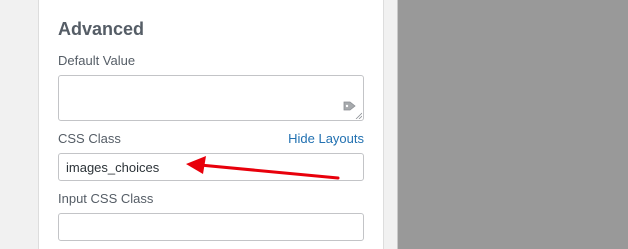 The width and height of the screenshot is (628, 249). What do you see at coordinates (391, 124) in the screenshot?
I see `panel-divider` at bounding box center [391, 124].